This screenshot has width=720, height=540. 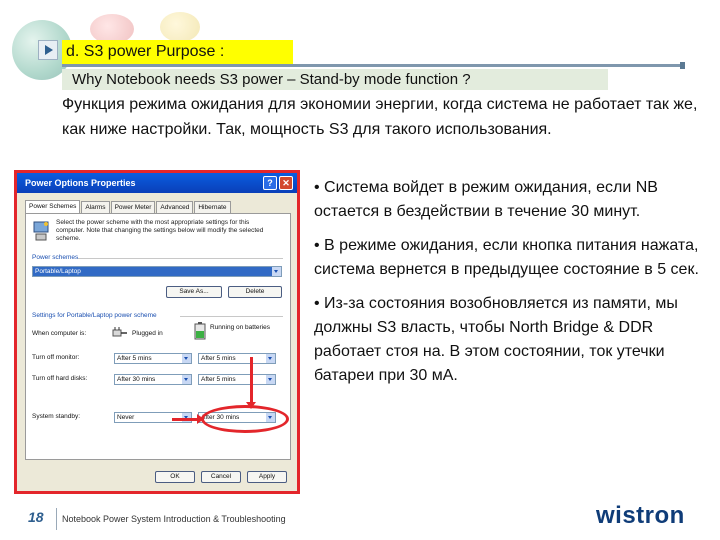 What do you see at coordinates (134, 358) in the screenshot?
I see `monitor-plugged-value: After 5 mins` at bounding box center [134, 358].